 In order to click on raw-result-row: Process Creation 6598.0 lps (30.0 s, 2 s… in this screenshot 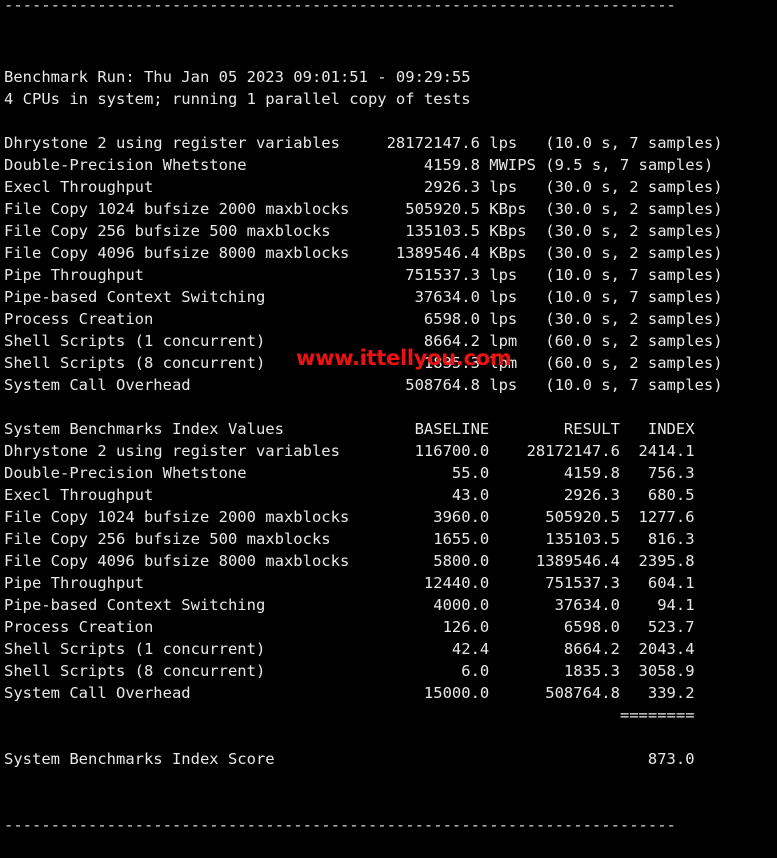, I will do `click(363, 319)`.